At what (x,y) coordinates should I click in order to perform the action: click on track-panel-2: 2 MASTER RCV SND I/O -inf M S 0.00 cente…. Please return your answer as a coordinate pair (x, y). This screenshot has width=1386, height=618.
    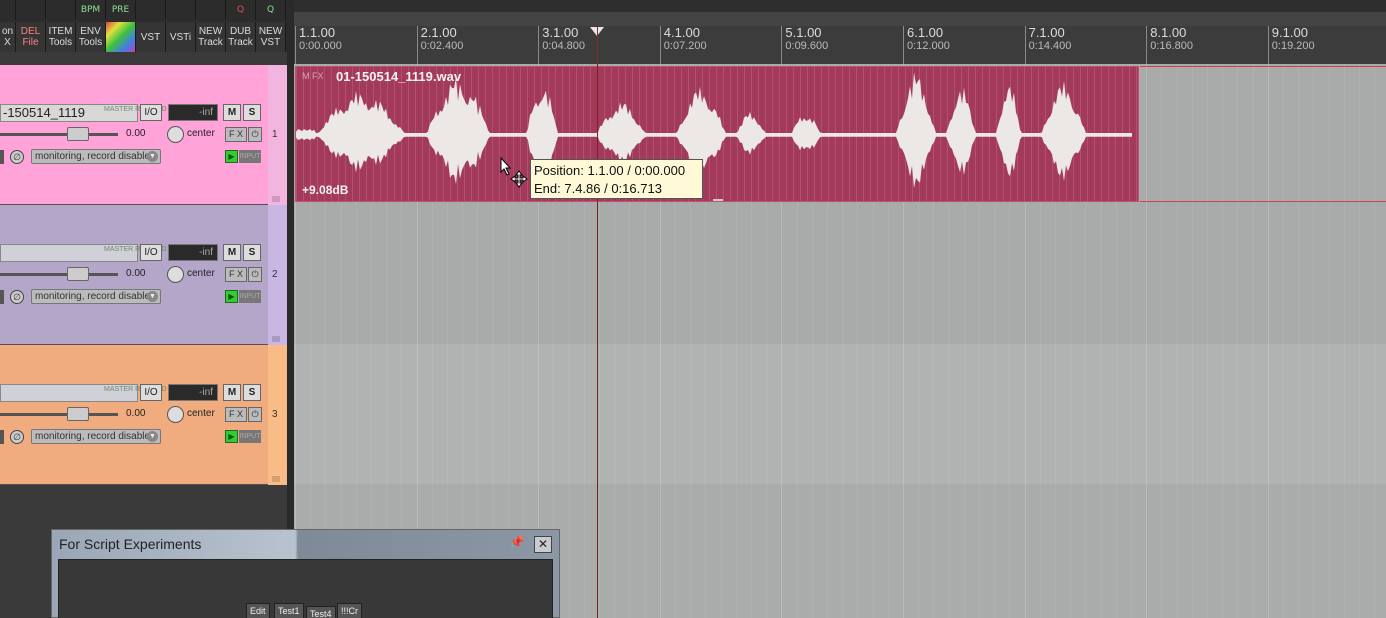
    Looking at the image, I should click on (143, 275).